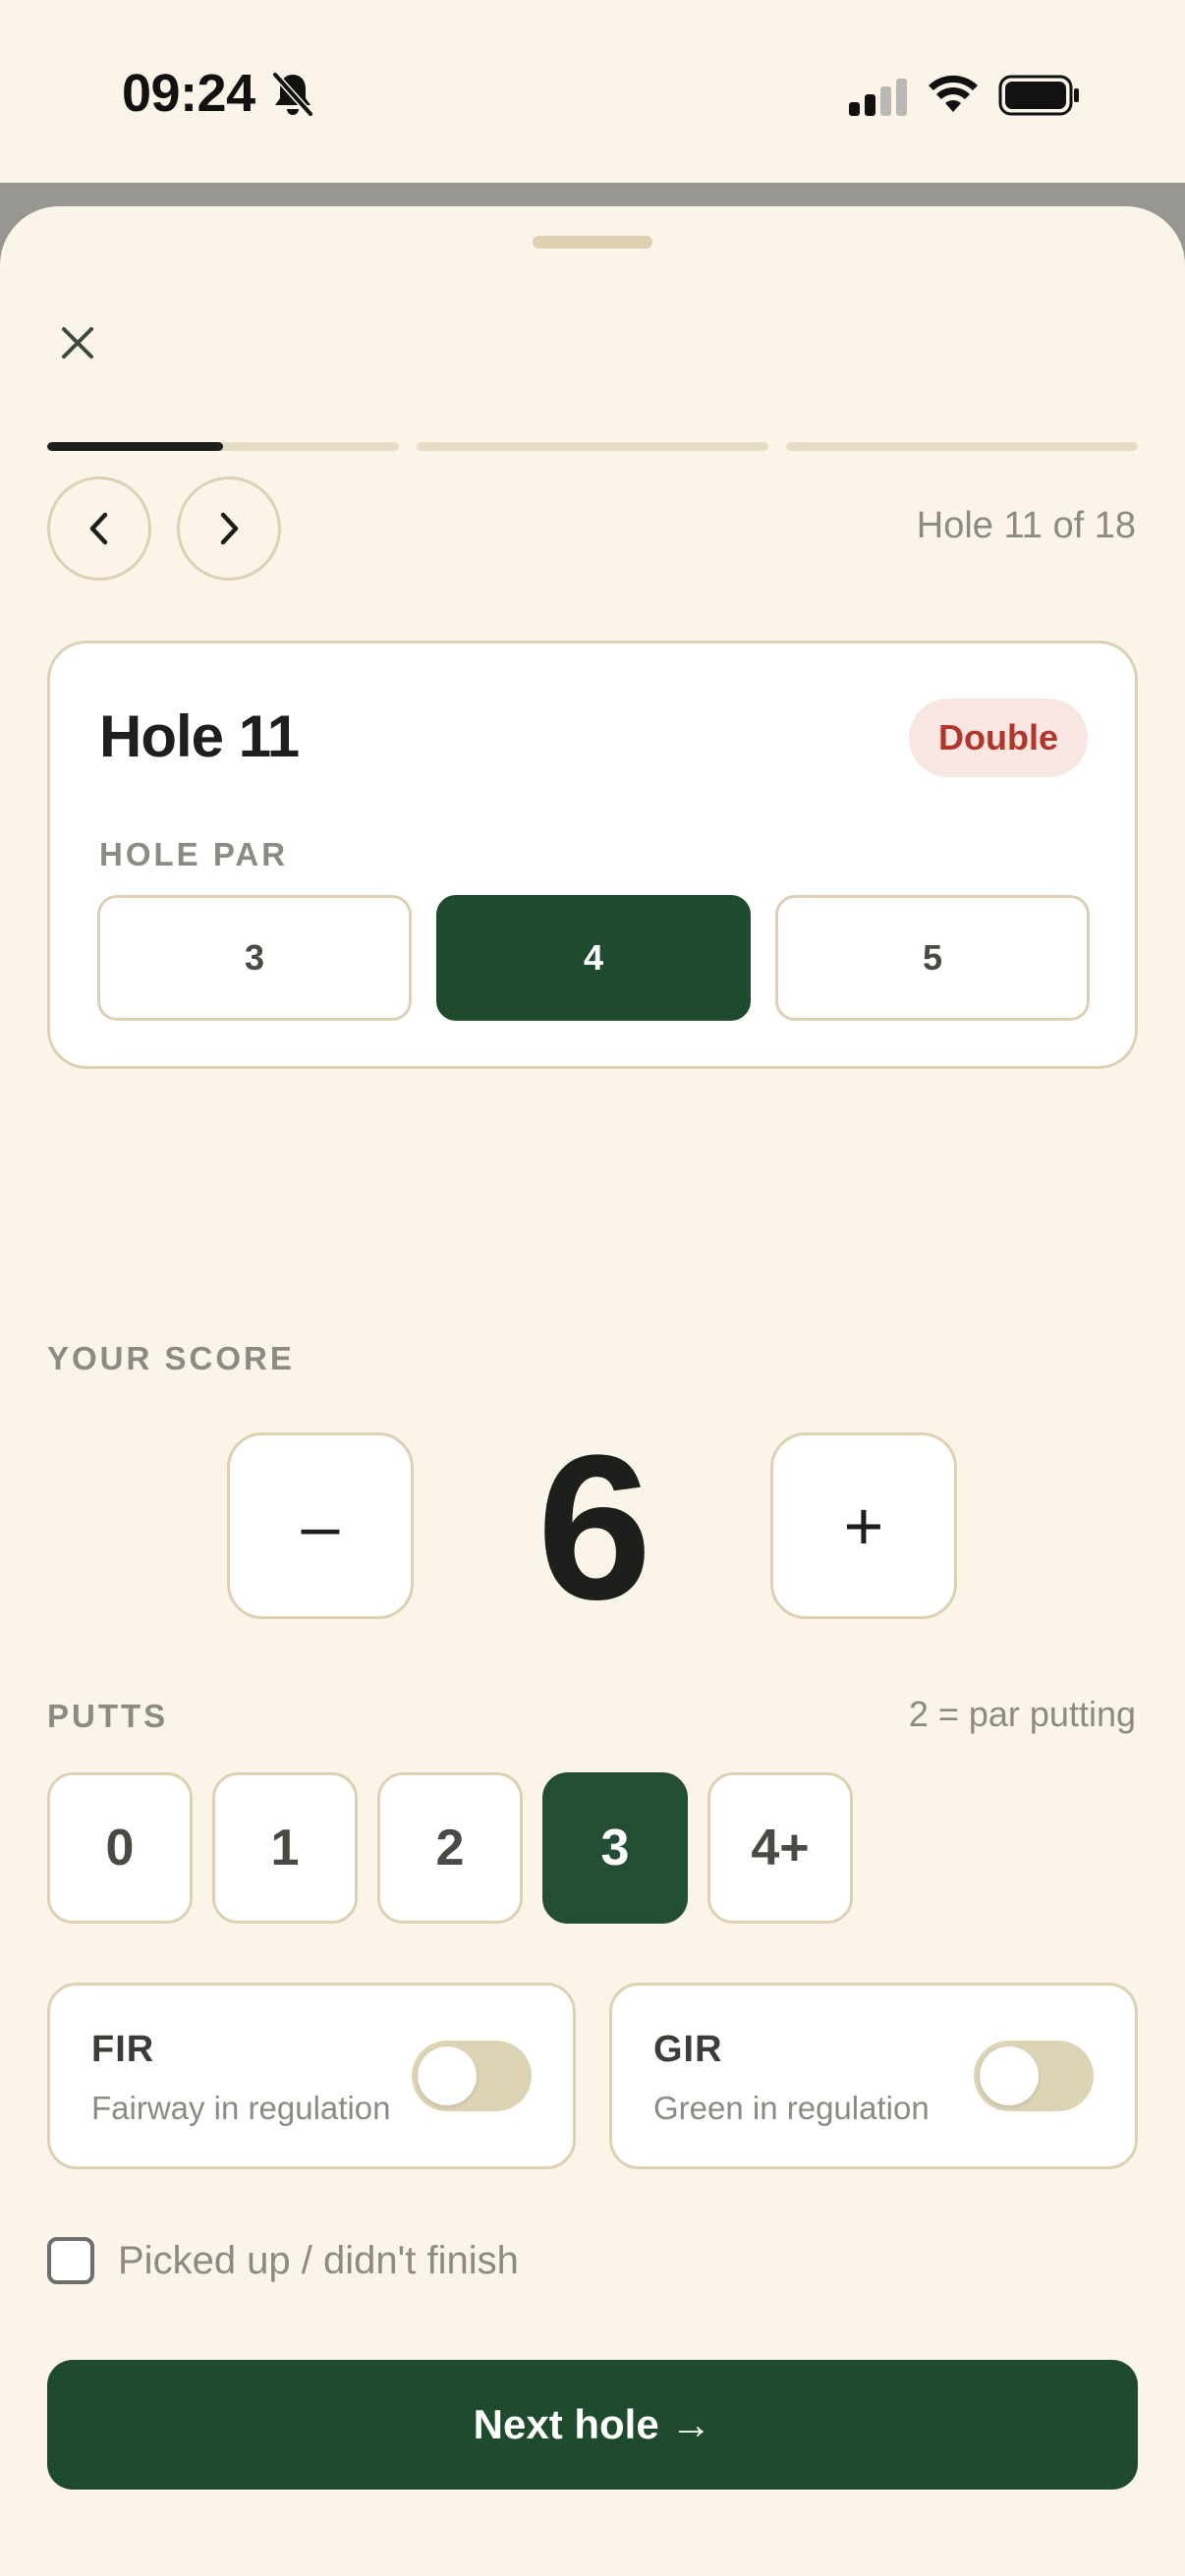 Image resolution: width=1185 pixels, height=2576 pixels. Describe the element at coordinates (592, 446) in the screenshot. I see `progress-segment-middle` at that location.